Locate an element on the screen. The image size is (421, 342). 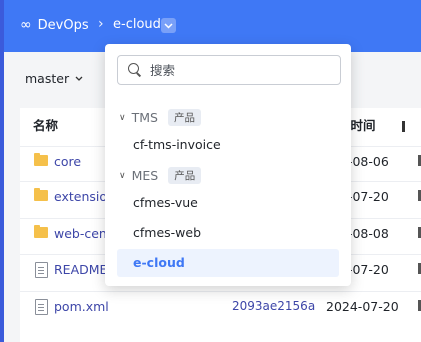
project-switch-button is located at coordinates (168, 25).